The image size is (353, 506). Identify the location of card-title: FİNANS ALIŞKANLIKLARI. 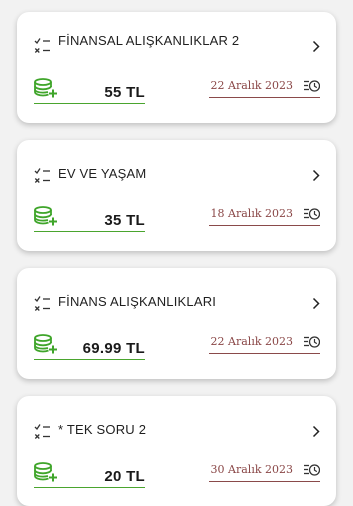
(137, 301).